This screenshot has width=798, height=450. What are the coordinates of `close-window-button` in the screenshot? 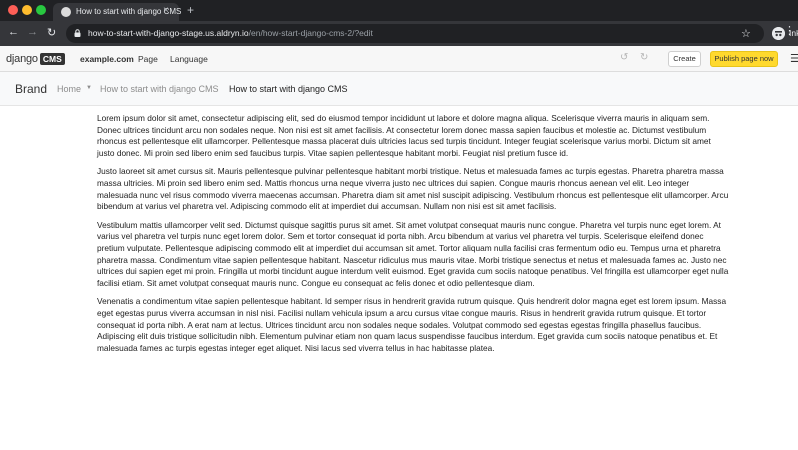 It's located at (13, 10).